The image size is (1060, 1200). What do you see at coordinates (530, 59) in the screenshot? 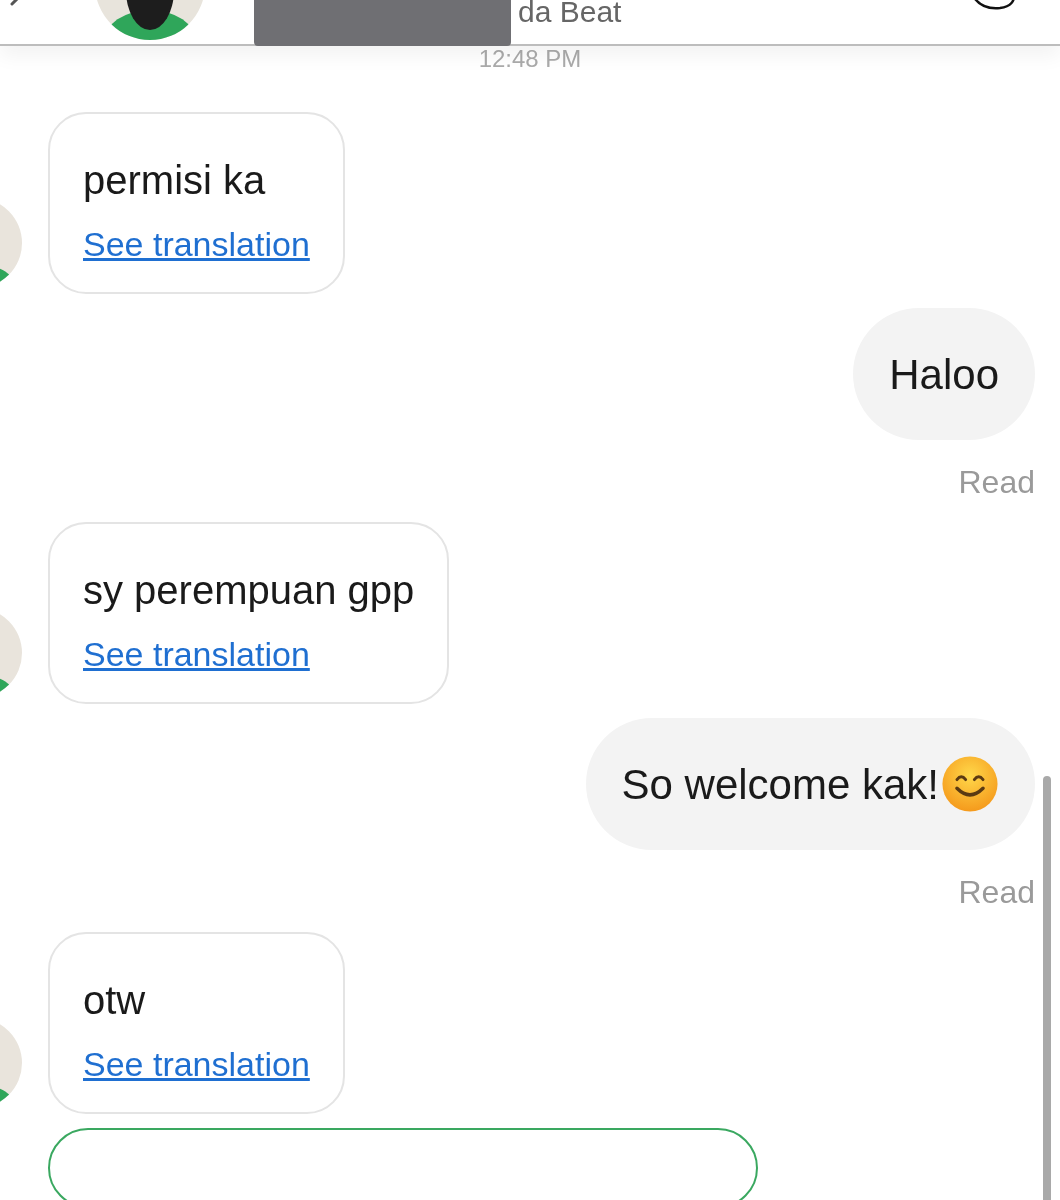
I see `message-time: 12:48 PM` at bounding box center [530, 59].